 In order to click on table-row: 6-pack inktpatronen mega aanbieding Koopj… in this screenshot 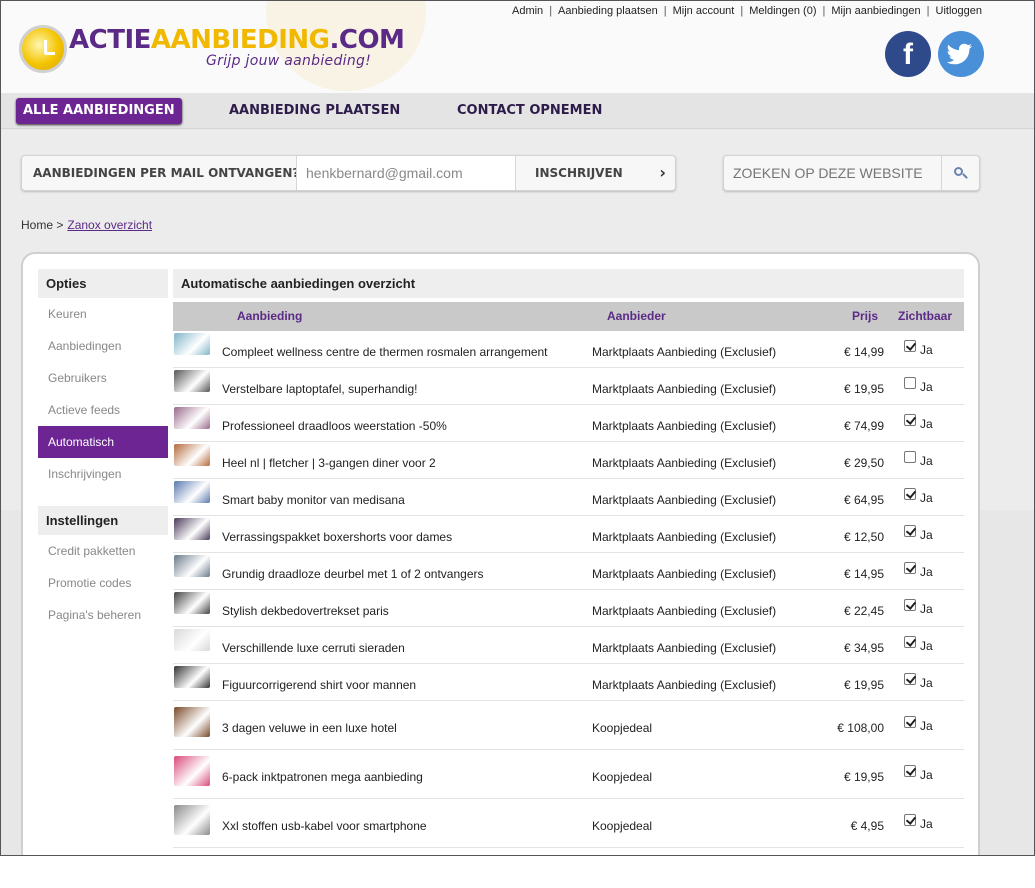, I will do `click(568, 774)`.